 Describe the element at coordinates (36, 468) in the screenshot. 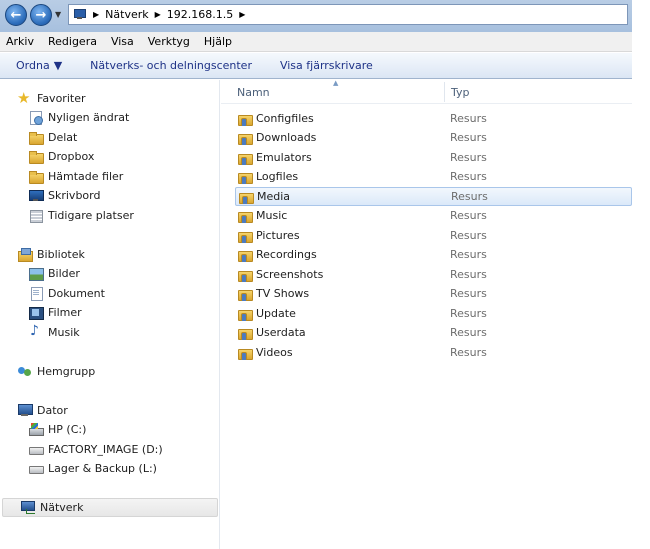

I see `drive-icon` at that location.